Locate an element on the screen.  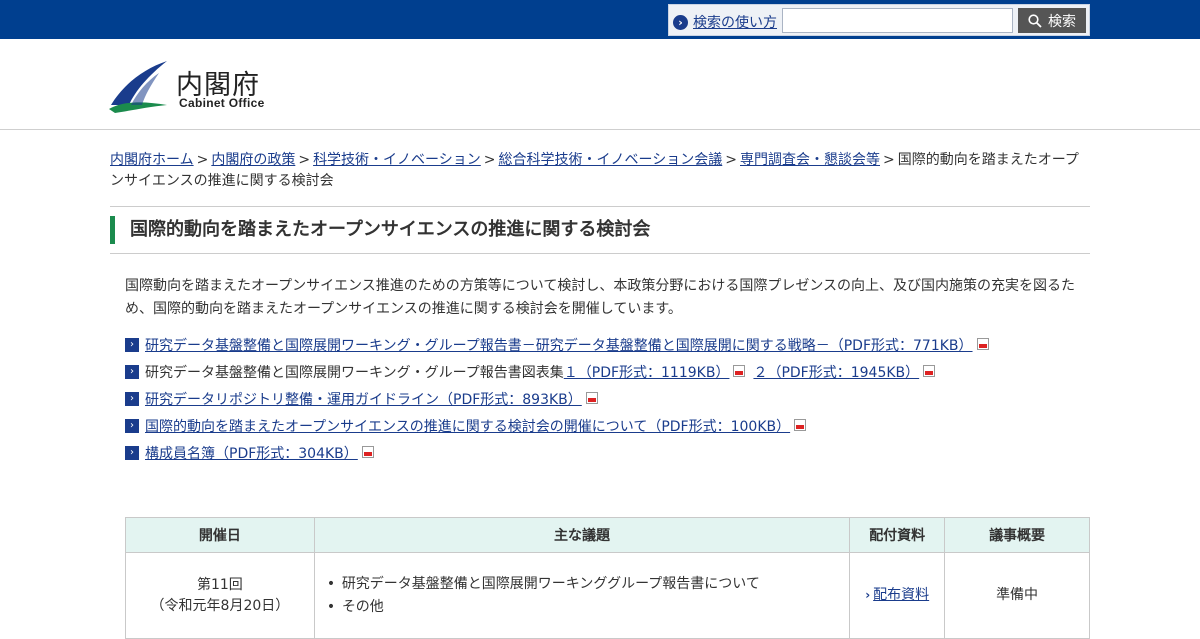
table-header-row: 開催日 主な議題 配付資料 議事概要 is located at coordinates (607, 535).